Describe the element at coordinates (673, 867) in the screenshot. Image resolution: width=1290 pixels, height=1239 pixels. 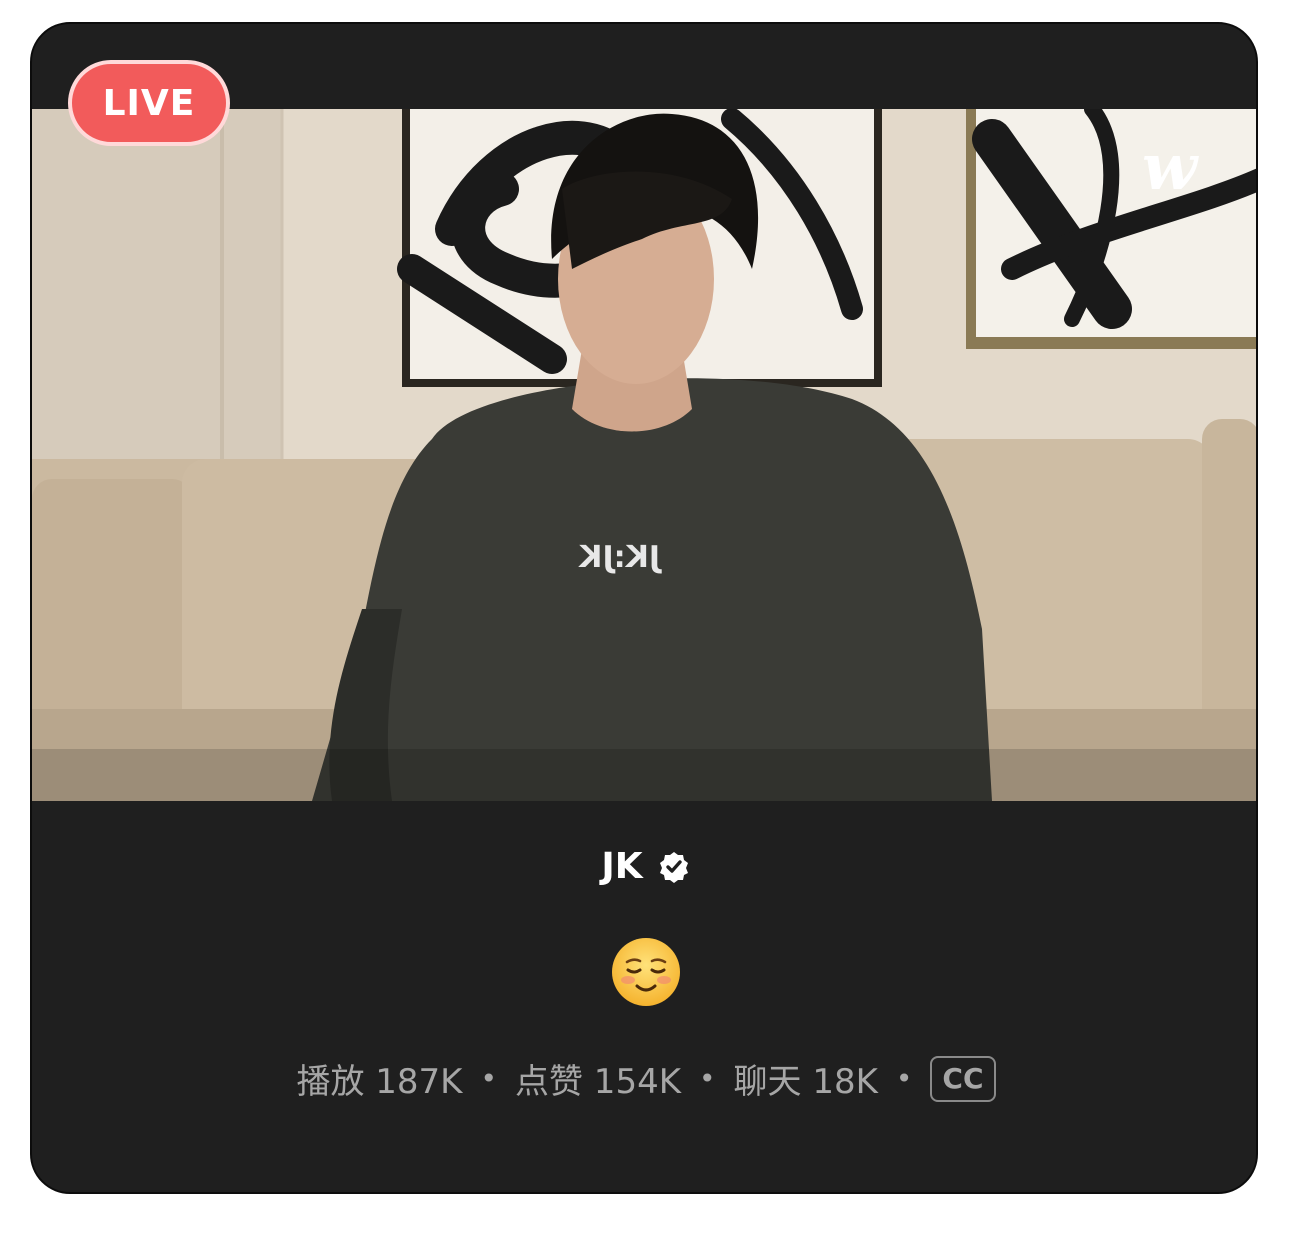
I see `verified-badge-icon` at that location.